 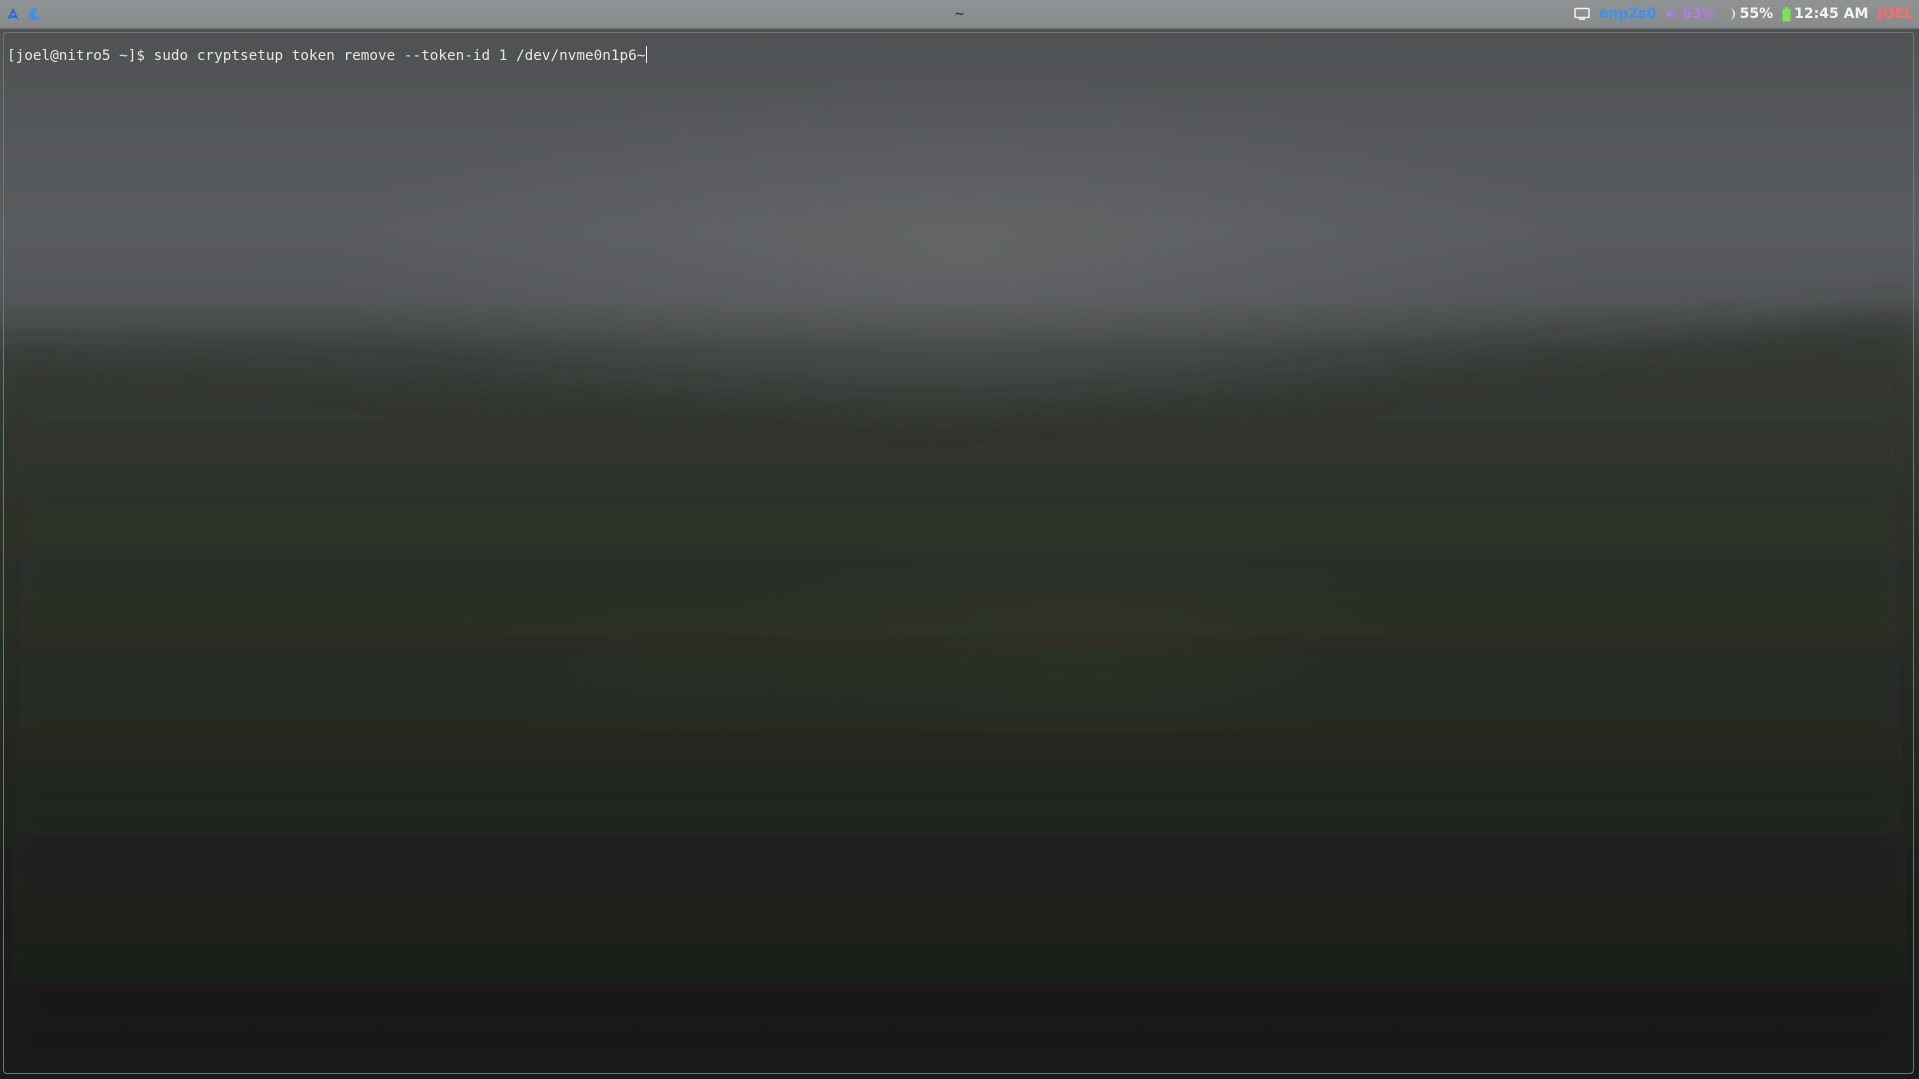 What do you see at coordinates (35, 14) in the screenshot?
I see `moon-crescent-icon` at bounding box center [35, 14].